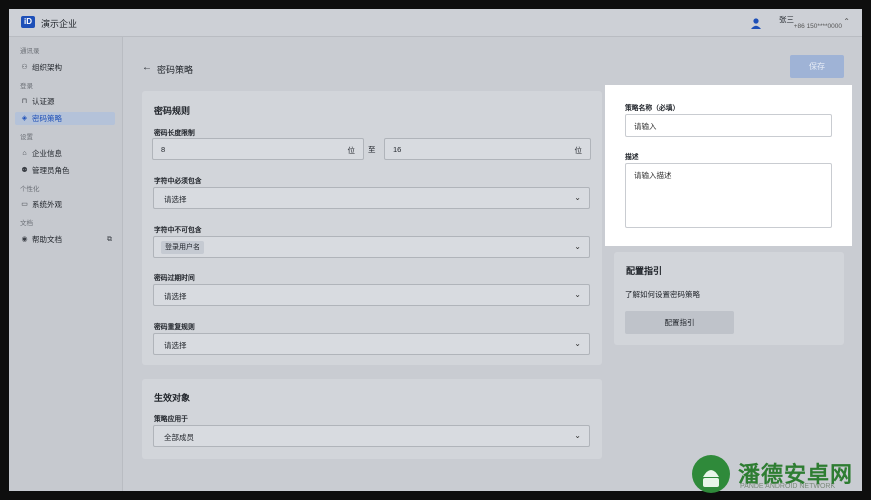  What do you see at coordinates (645, 126) in the screenshot?
I see `input-placeholder: 请输入` at bounding box center [645, 126].